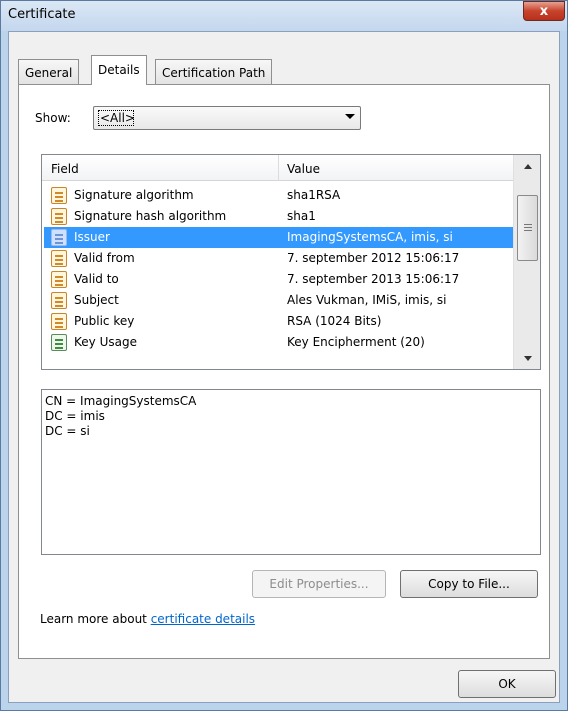 The width and height of the screenshot is (568, 711). I want to click on tab-certification-path: Certification Path, so click(214, 71).